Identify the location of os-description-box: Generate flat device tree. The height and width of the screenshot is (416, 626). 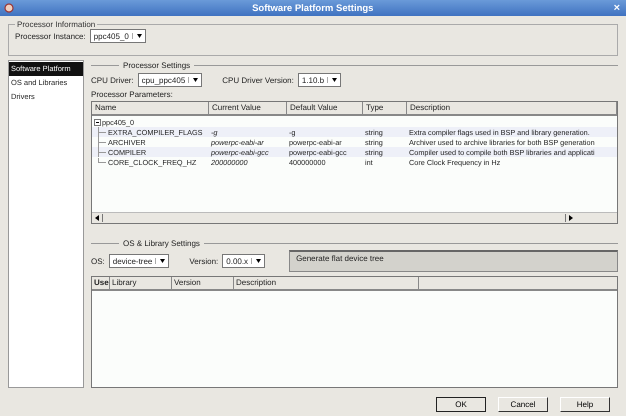
(453, 261).